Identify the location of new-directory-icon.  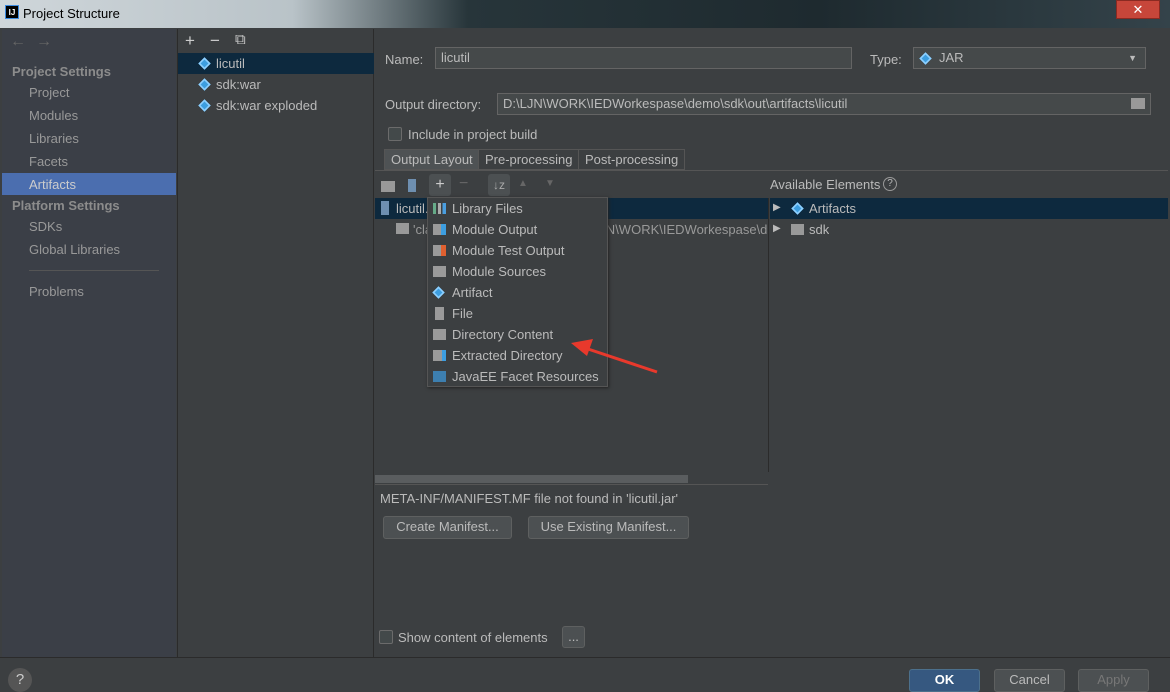
(388, 186).